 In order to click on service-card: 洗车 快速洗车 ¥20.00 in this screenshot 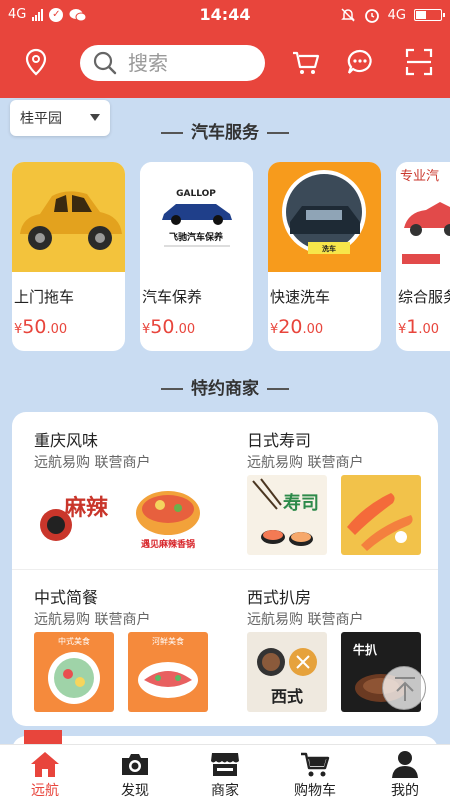, I will do `click(324, 256)`.